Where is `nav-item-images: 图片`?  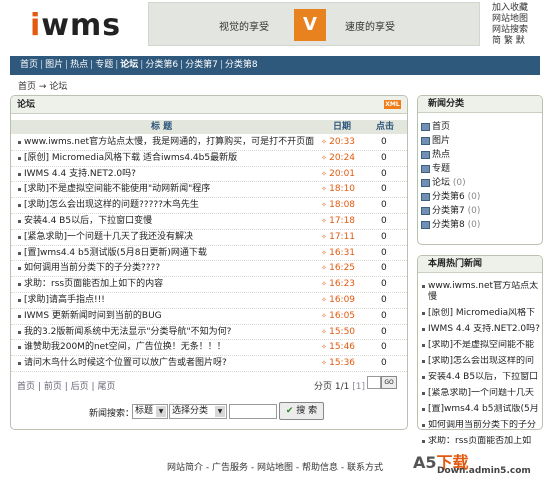
nav-item-images: 图片 is located at coordinates (54, 65).